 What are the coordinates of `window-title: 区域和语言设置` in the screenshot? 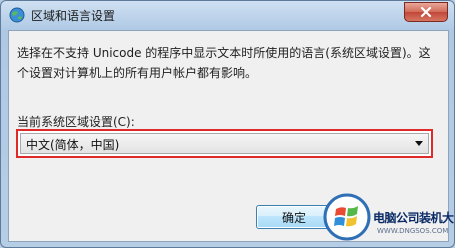 It's located at (73, 16).